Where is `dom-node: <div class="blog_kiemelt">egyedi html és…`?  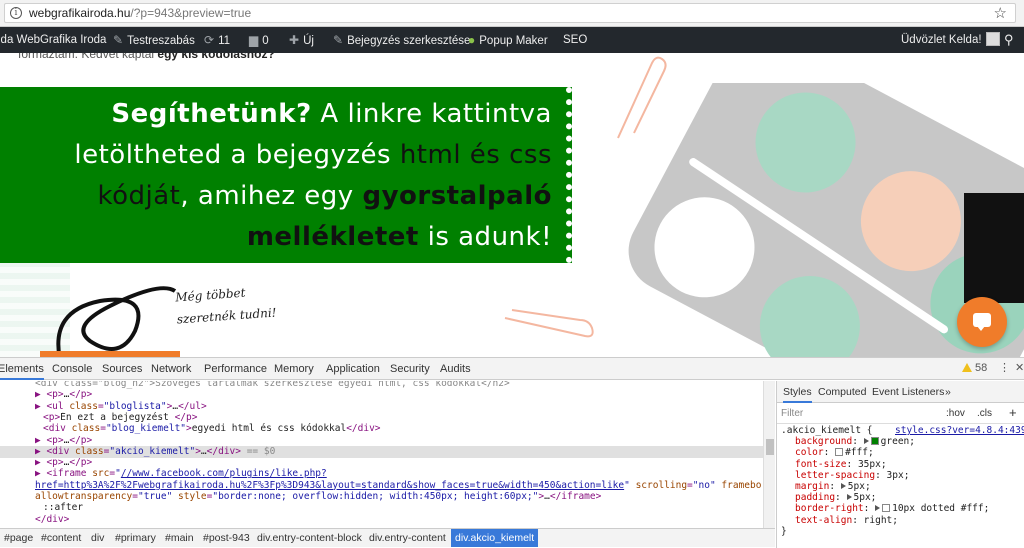 dom-node: <div class="blog_kiemelt">egyedi html és… is located at coordinates (381, 429).